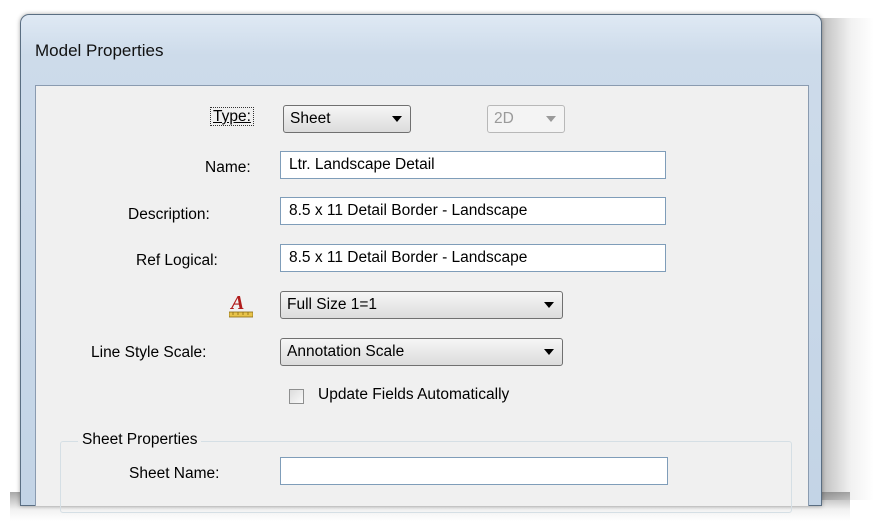 The height and width of the screenshot is (521, 874). What do you see at coordinates (347, 119) in the screenshot?
I see `type-dropdown: Sheet` at bounding box center [347, 119].